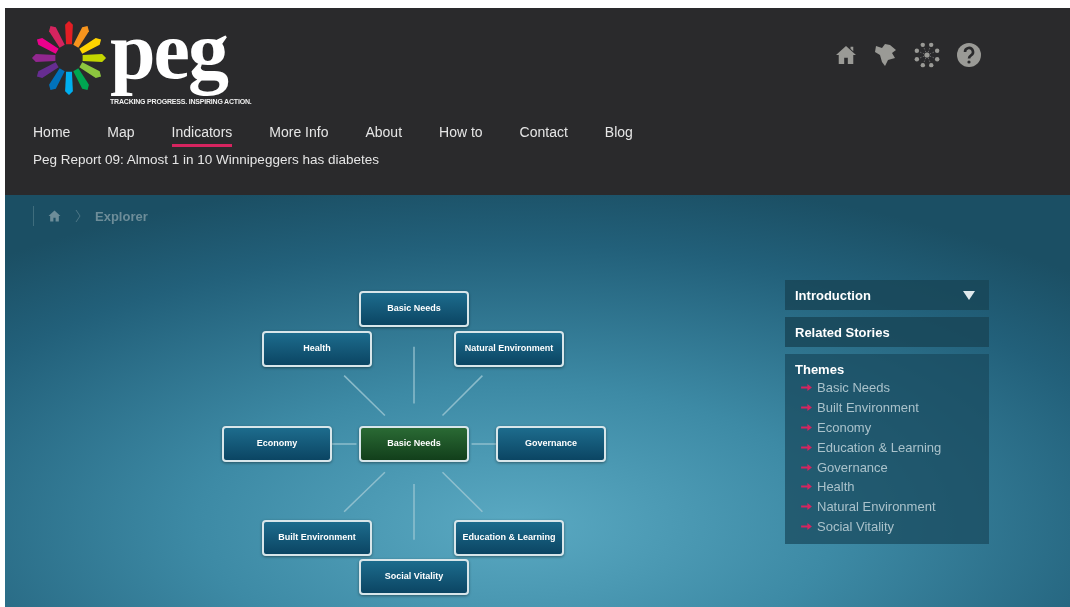  What do you see at coordinates (618, 135) in the screenshot?
I see `nav-link: Blog` at bounding box center [618, 135].